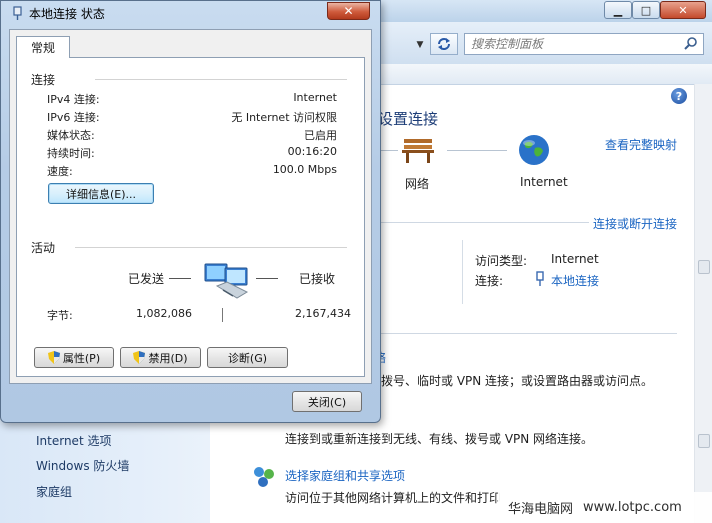  What do you see at coordinates (67, 14) in the screenshot?
I see `dialog-title: 本地连接 状态` at bounding box center [67, 14].